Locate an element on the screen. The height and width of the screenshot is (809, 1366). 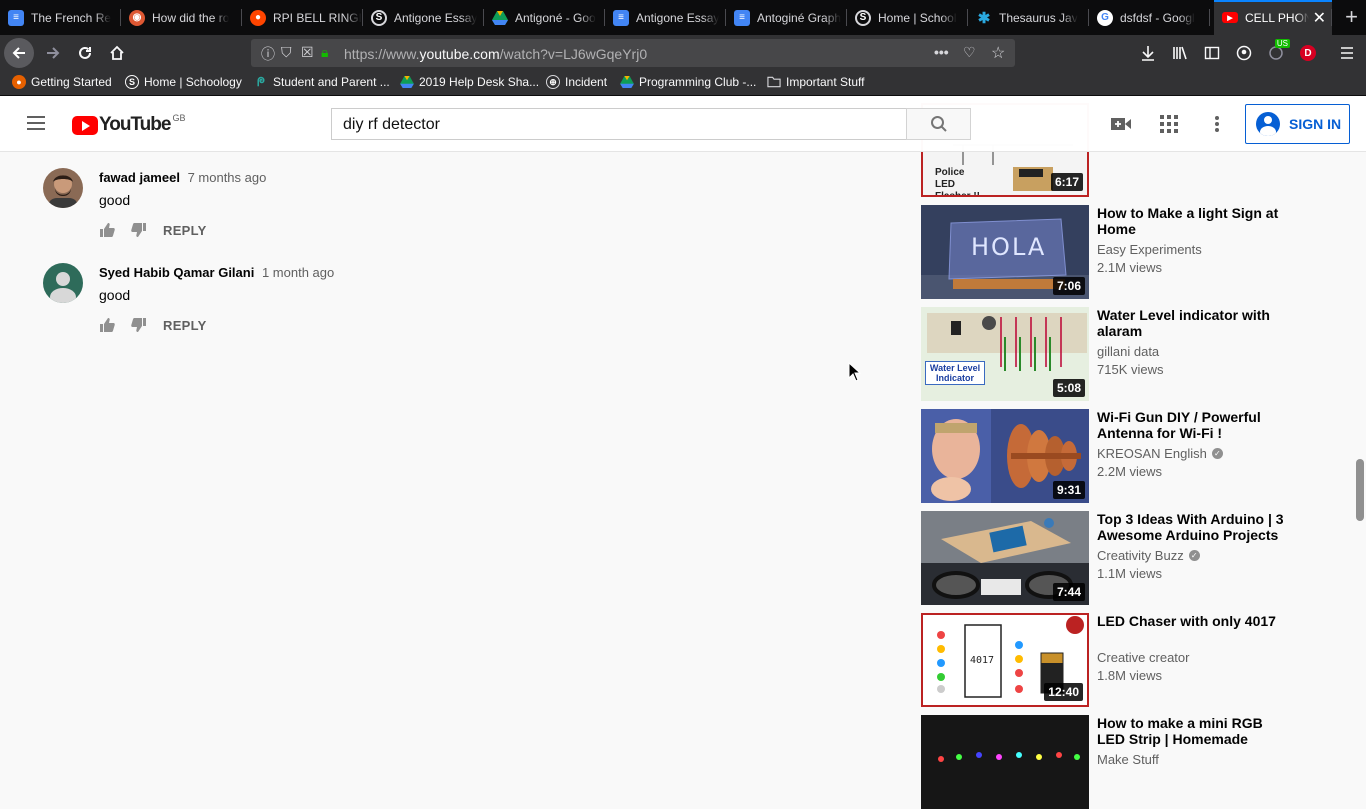
bookmark-item: ⊕ Incident is located at coordinates (576, 82).